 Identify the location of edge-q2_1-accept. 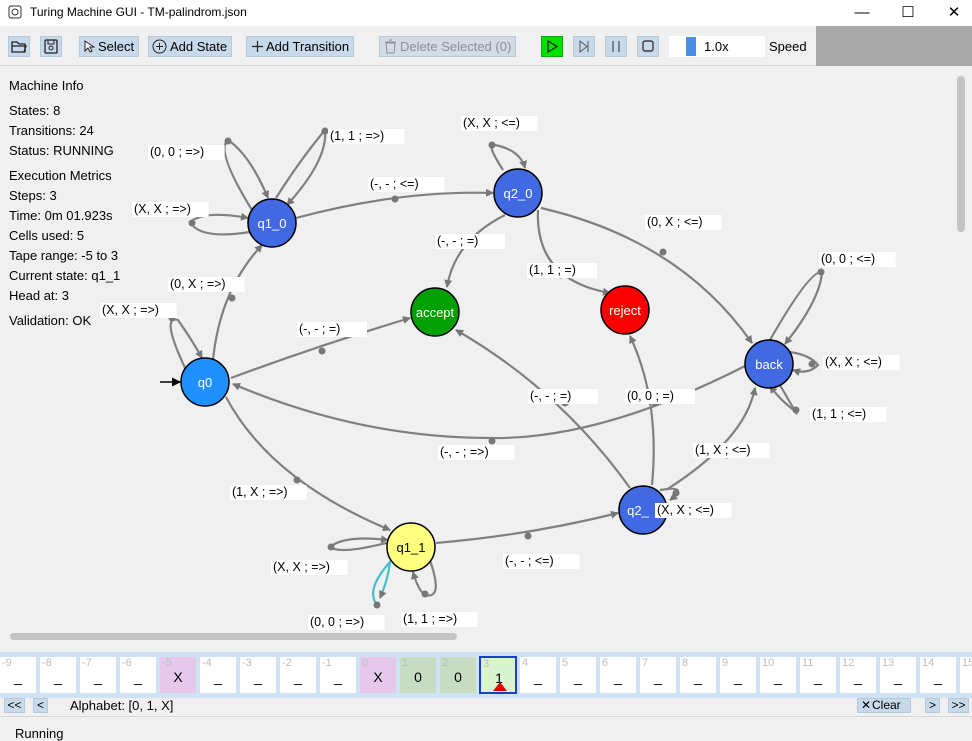
(543, 409).